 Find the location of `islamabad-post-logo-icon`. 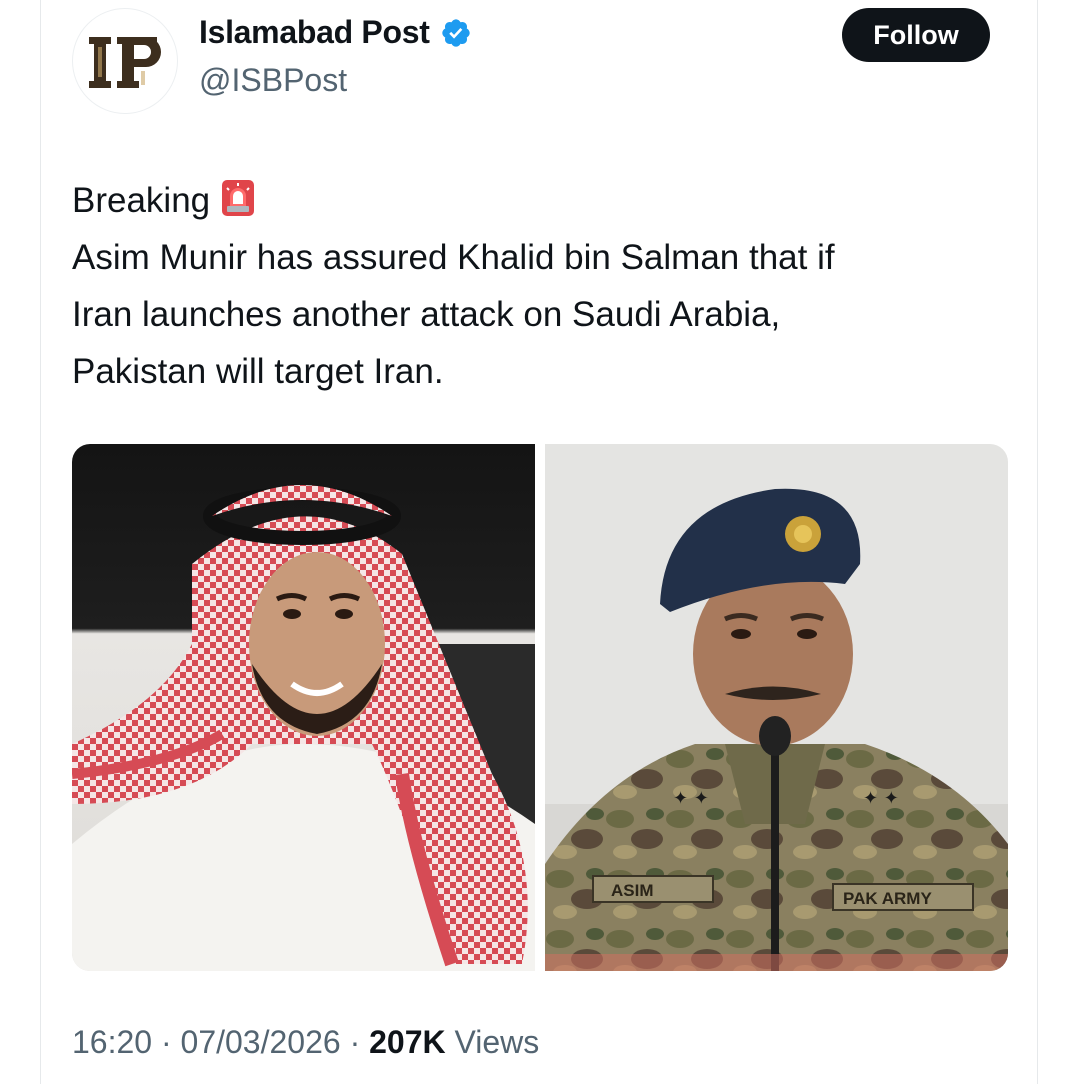

islamabad-post-logo-icon is located at coordinates (125, 61).